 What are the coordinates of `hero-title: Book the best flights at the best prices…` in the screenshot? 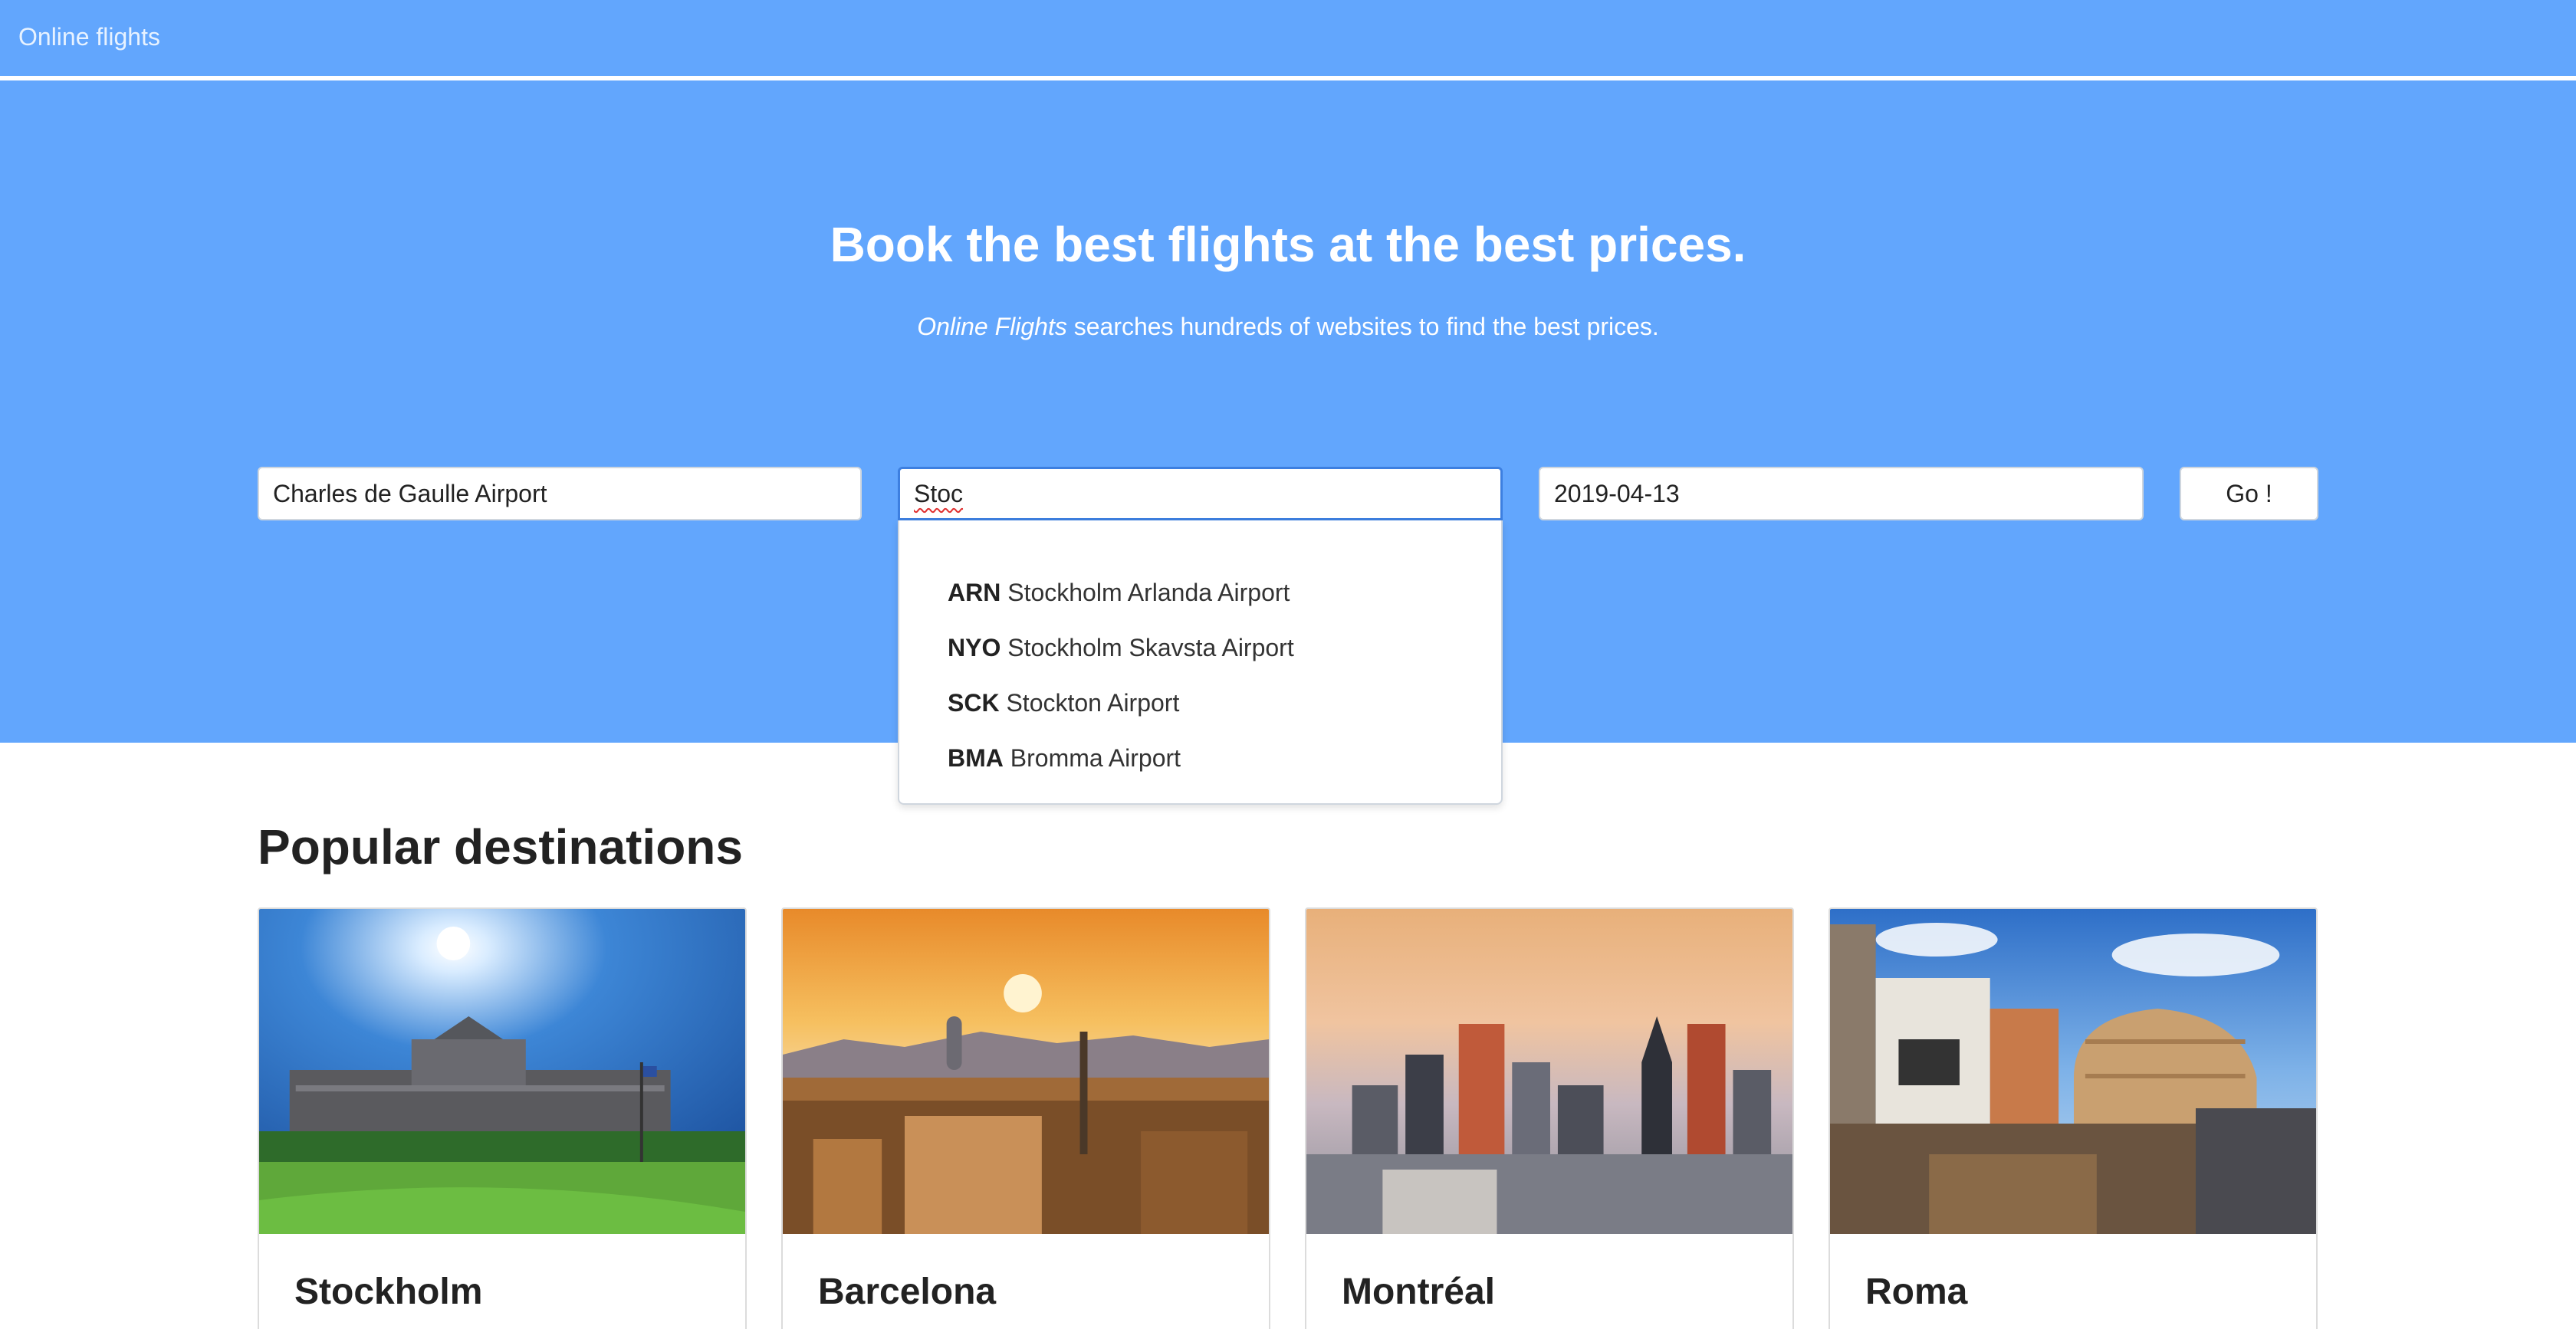 It's located at (1288, 244).